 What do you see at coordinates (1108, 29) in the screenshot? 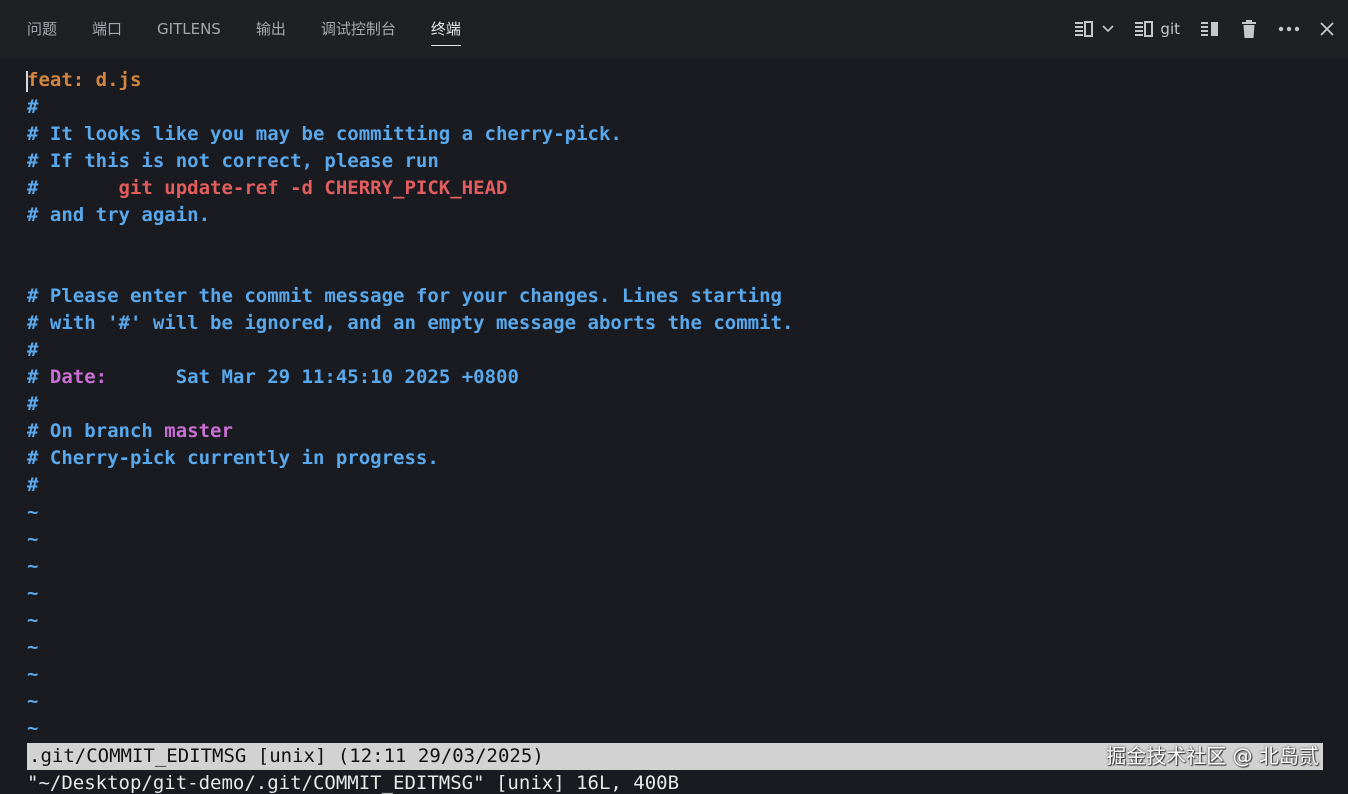
I see `chevron-down-icon` at bounding box center [1108, 29].